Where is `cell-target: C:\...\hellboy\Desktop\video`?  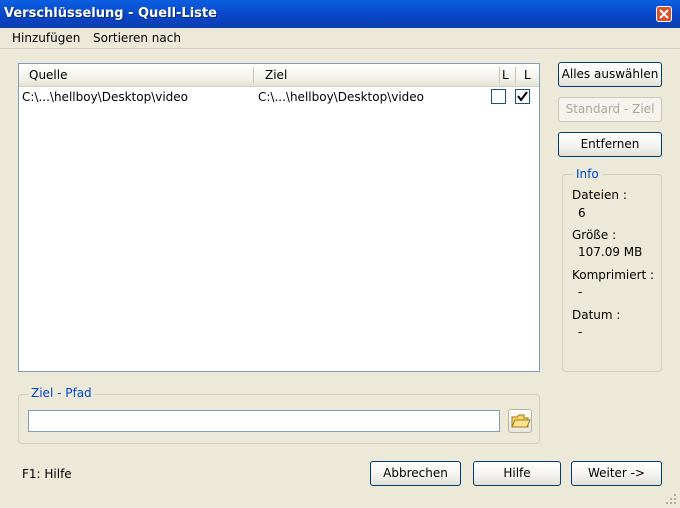 cell-target: C:\...\hellboy\Desktop\video is located at coordinates (341, 97).